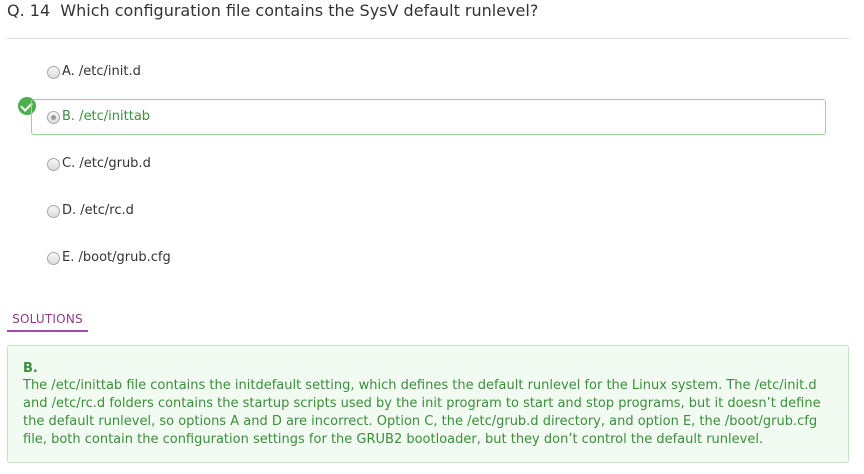  What do you see at coordinates (428, 72) in the screenshot?
I see `option-a: A. /etc/init.d` at bounding box center [428, 72].